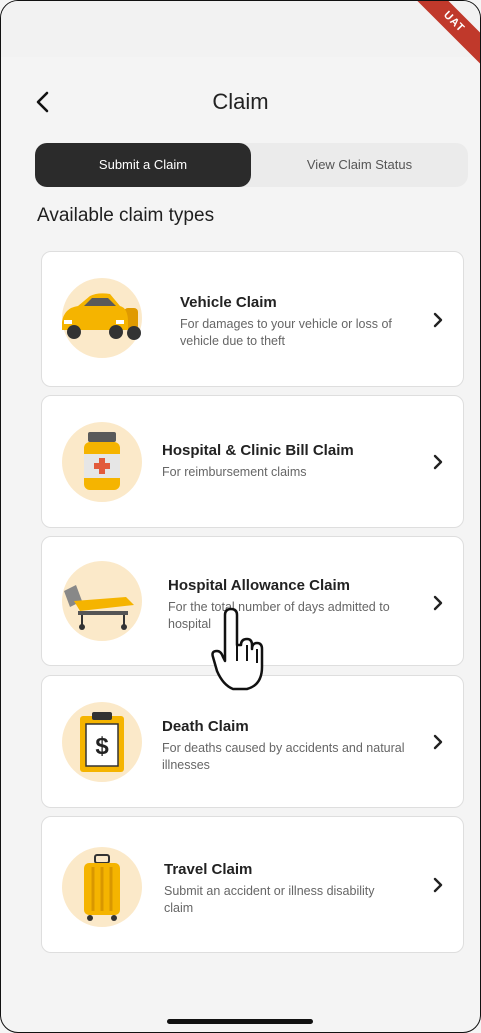 This screenshot has width=481, height=1033. What do you see at coordinates (240, 1021) in the screenshot?
I see `home-indicator` at bounding box center [240, 1021].